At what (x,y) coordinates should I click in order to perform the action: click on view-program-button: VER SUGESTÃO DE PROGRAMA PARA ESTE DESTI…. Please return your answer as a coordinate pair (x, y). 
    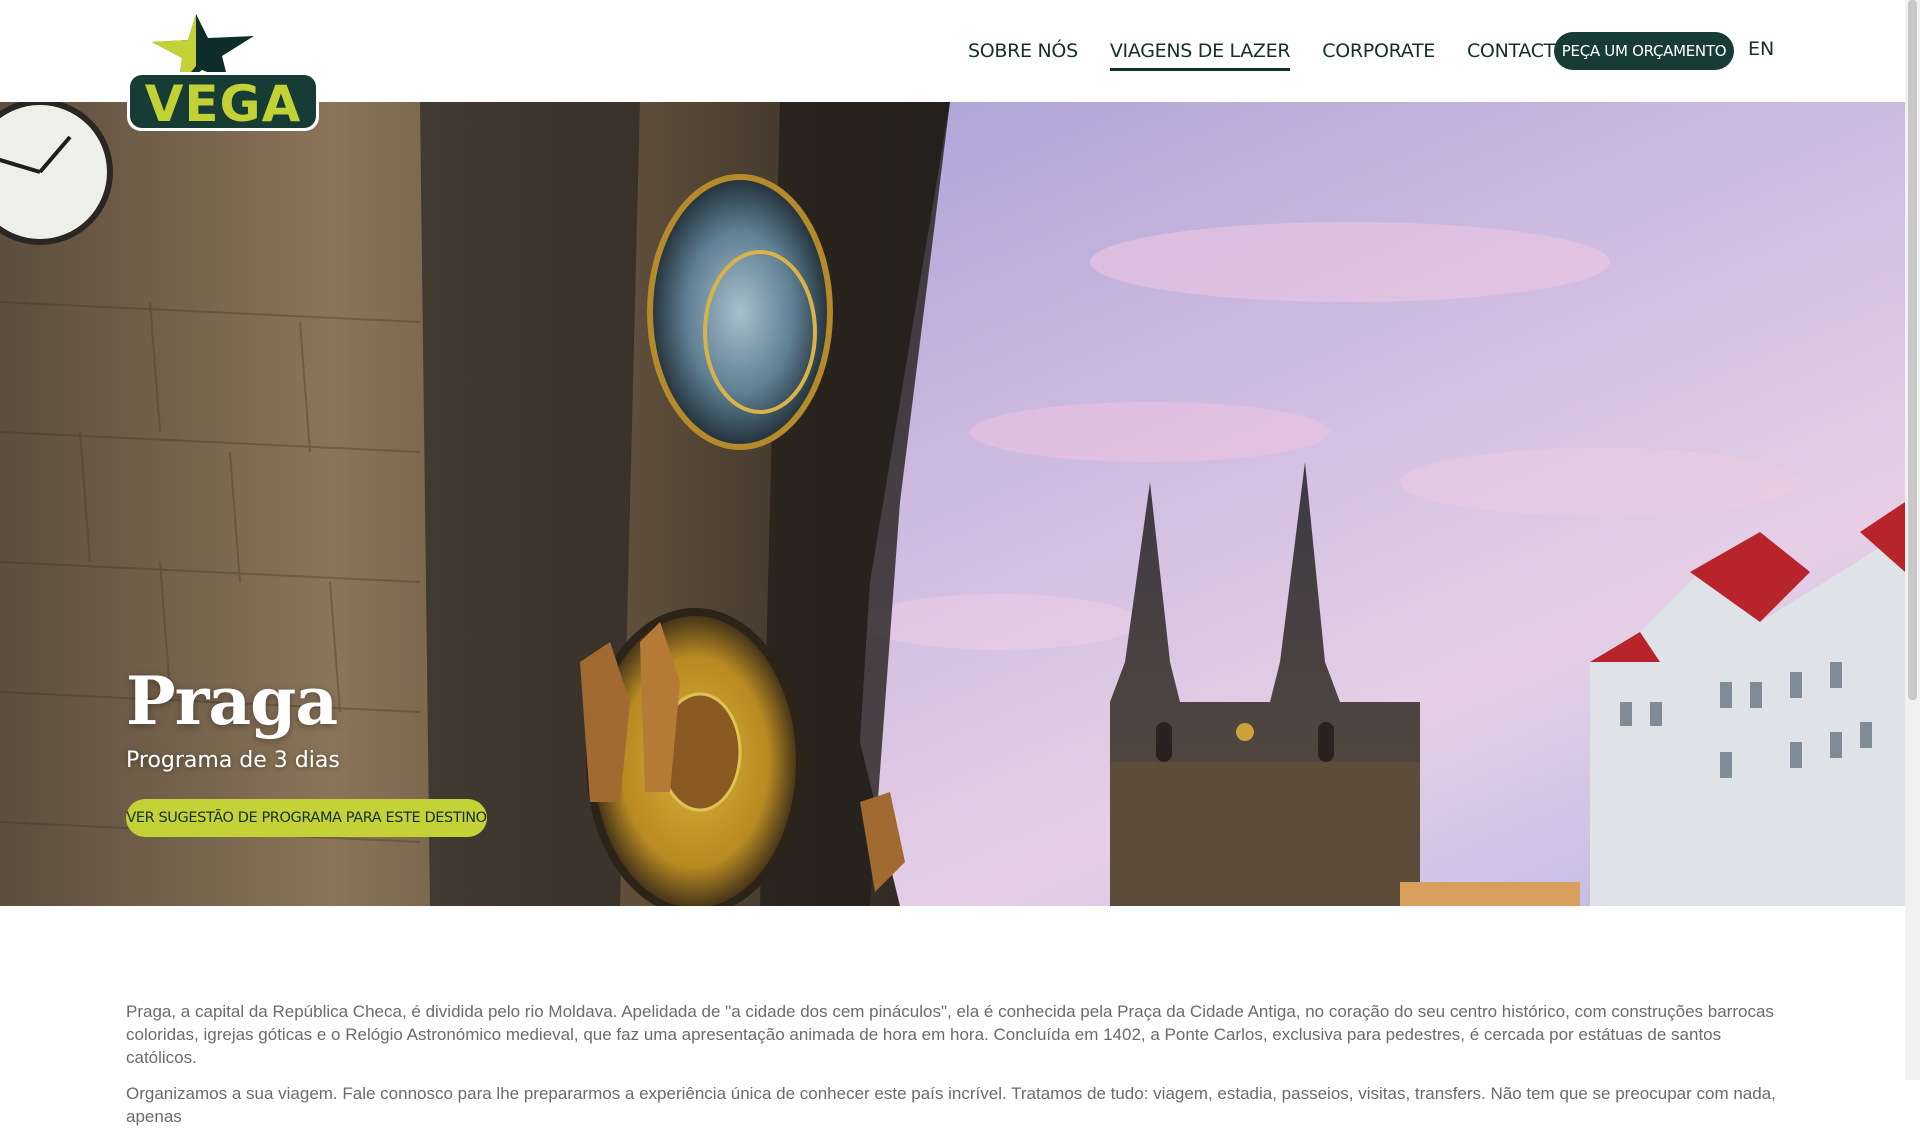
    Looking at the image, I should click on (306, 818).